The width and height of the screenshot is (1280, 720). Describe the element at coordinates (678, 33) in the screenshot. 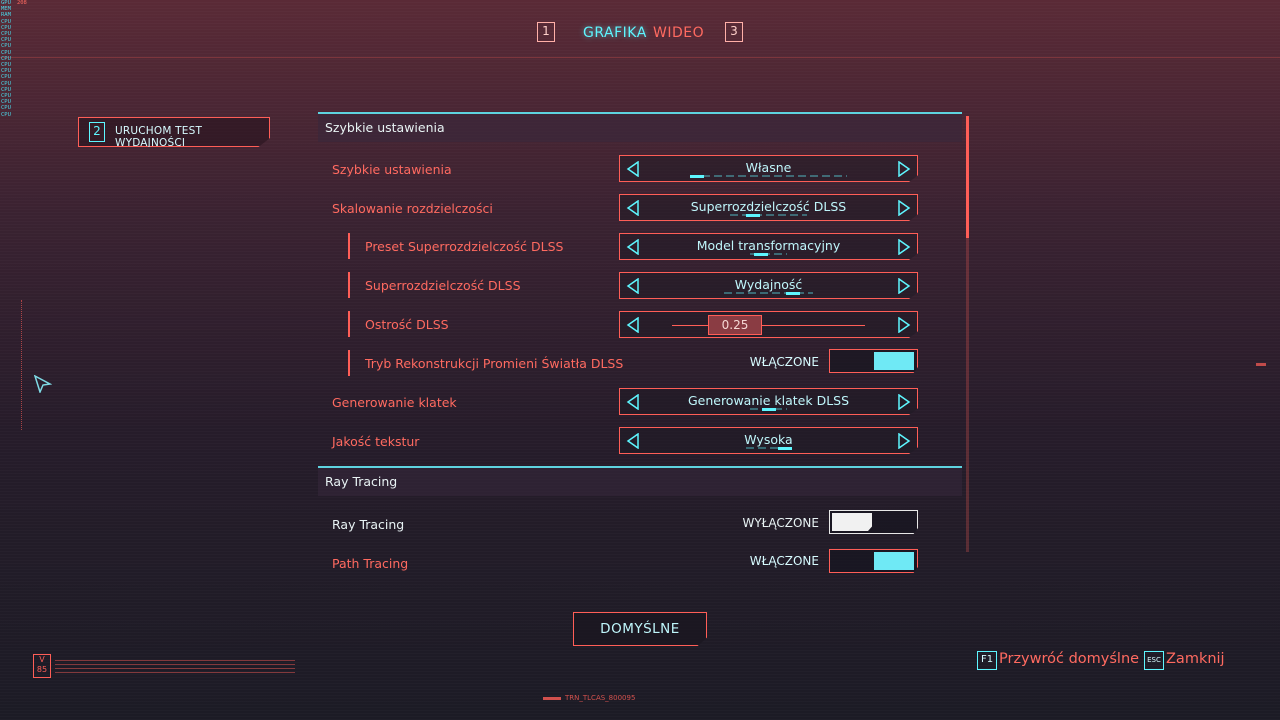

I see `tab-wideo: WIDEO` at that location.